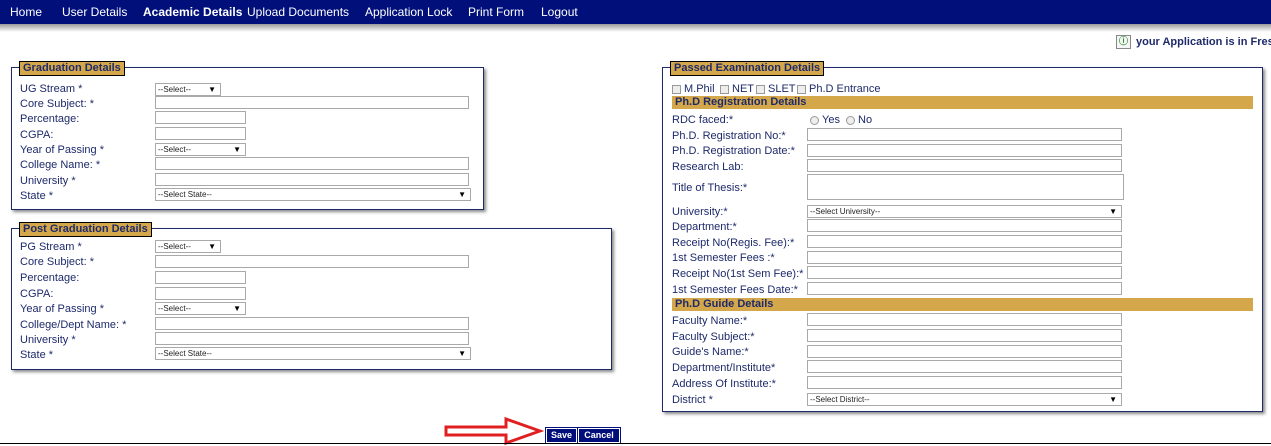 The image size is (1271, 446). What do you see at coordinates (962, 102) in the screenshot?
I see `phd-registration-header: Ph.D Registration Details` at bounding box center [962, 102].